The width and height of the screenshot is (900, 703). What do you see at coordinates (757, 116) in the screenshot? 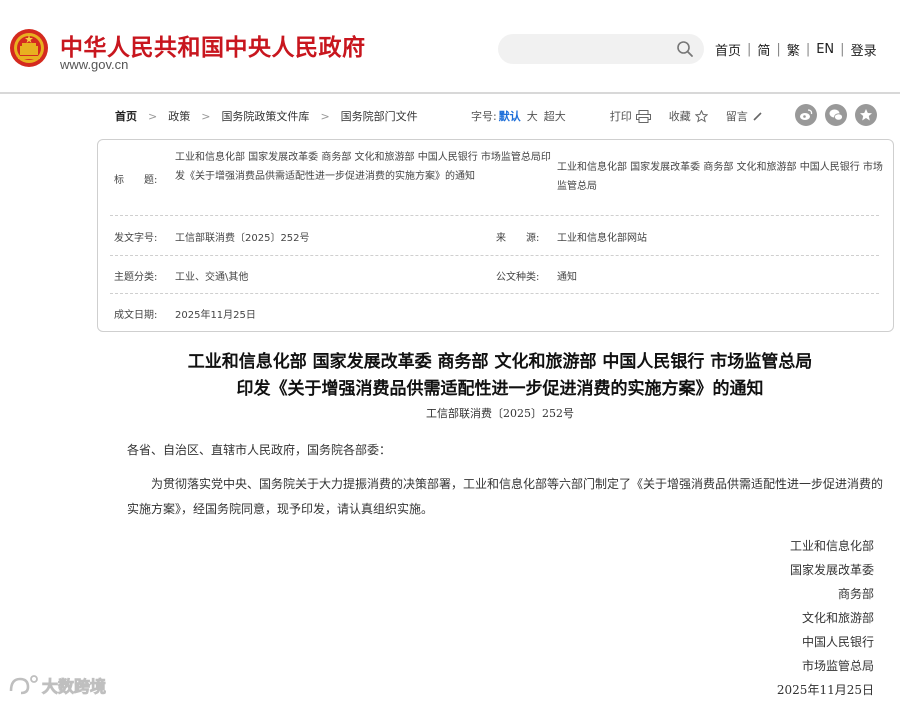
I see `pencil-icon` at bounding box center [757, 116].